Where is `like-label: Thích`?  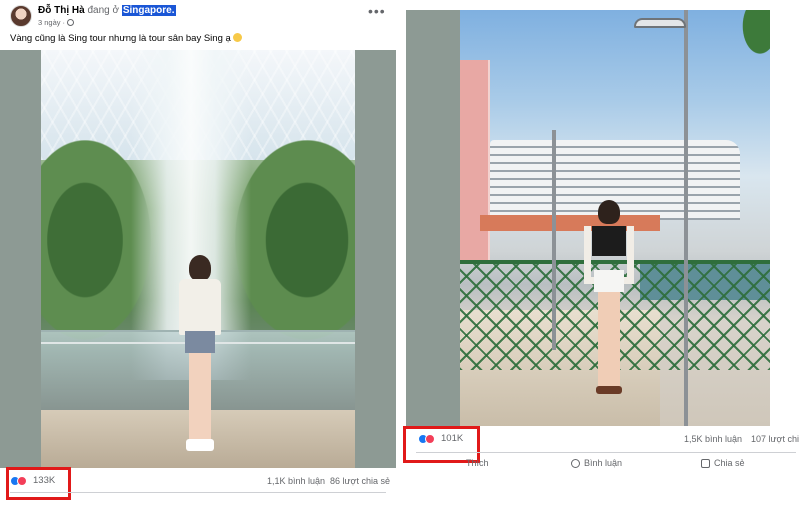
like-label: Thích is located at coordinates (477, 463).